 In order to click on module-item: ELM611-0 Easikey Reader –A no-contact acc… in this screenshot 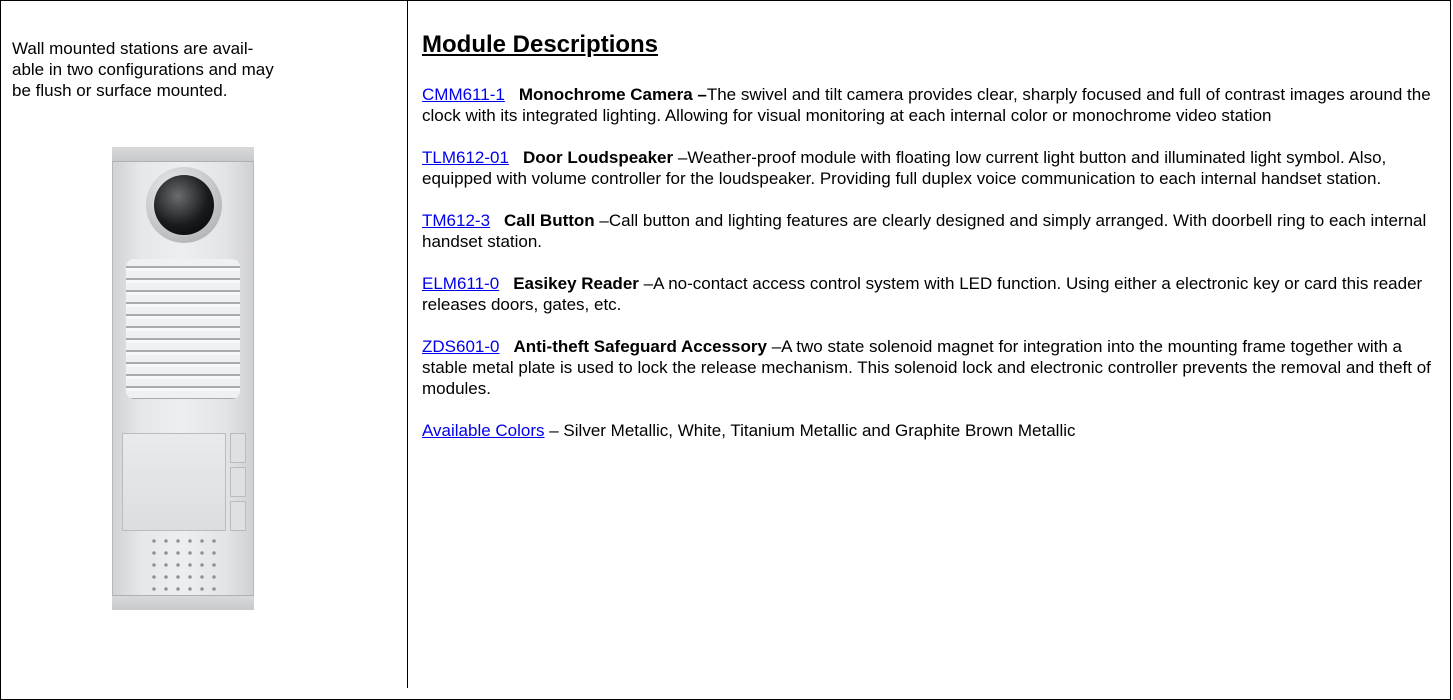, I will do `click(927, 294)`.